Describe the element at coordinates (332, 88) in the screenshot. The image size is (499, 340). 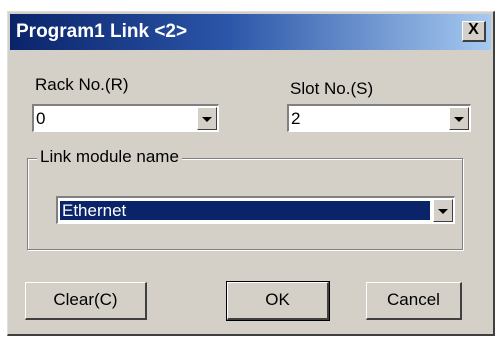
I see `slot-label: Slot No.(S)` at that location.